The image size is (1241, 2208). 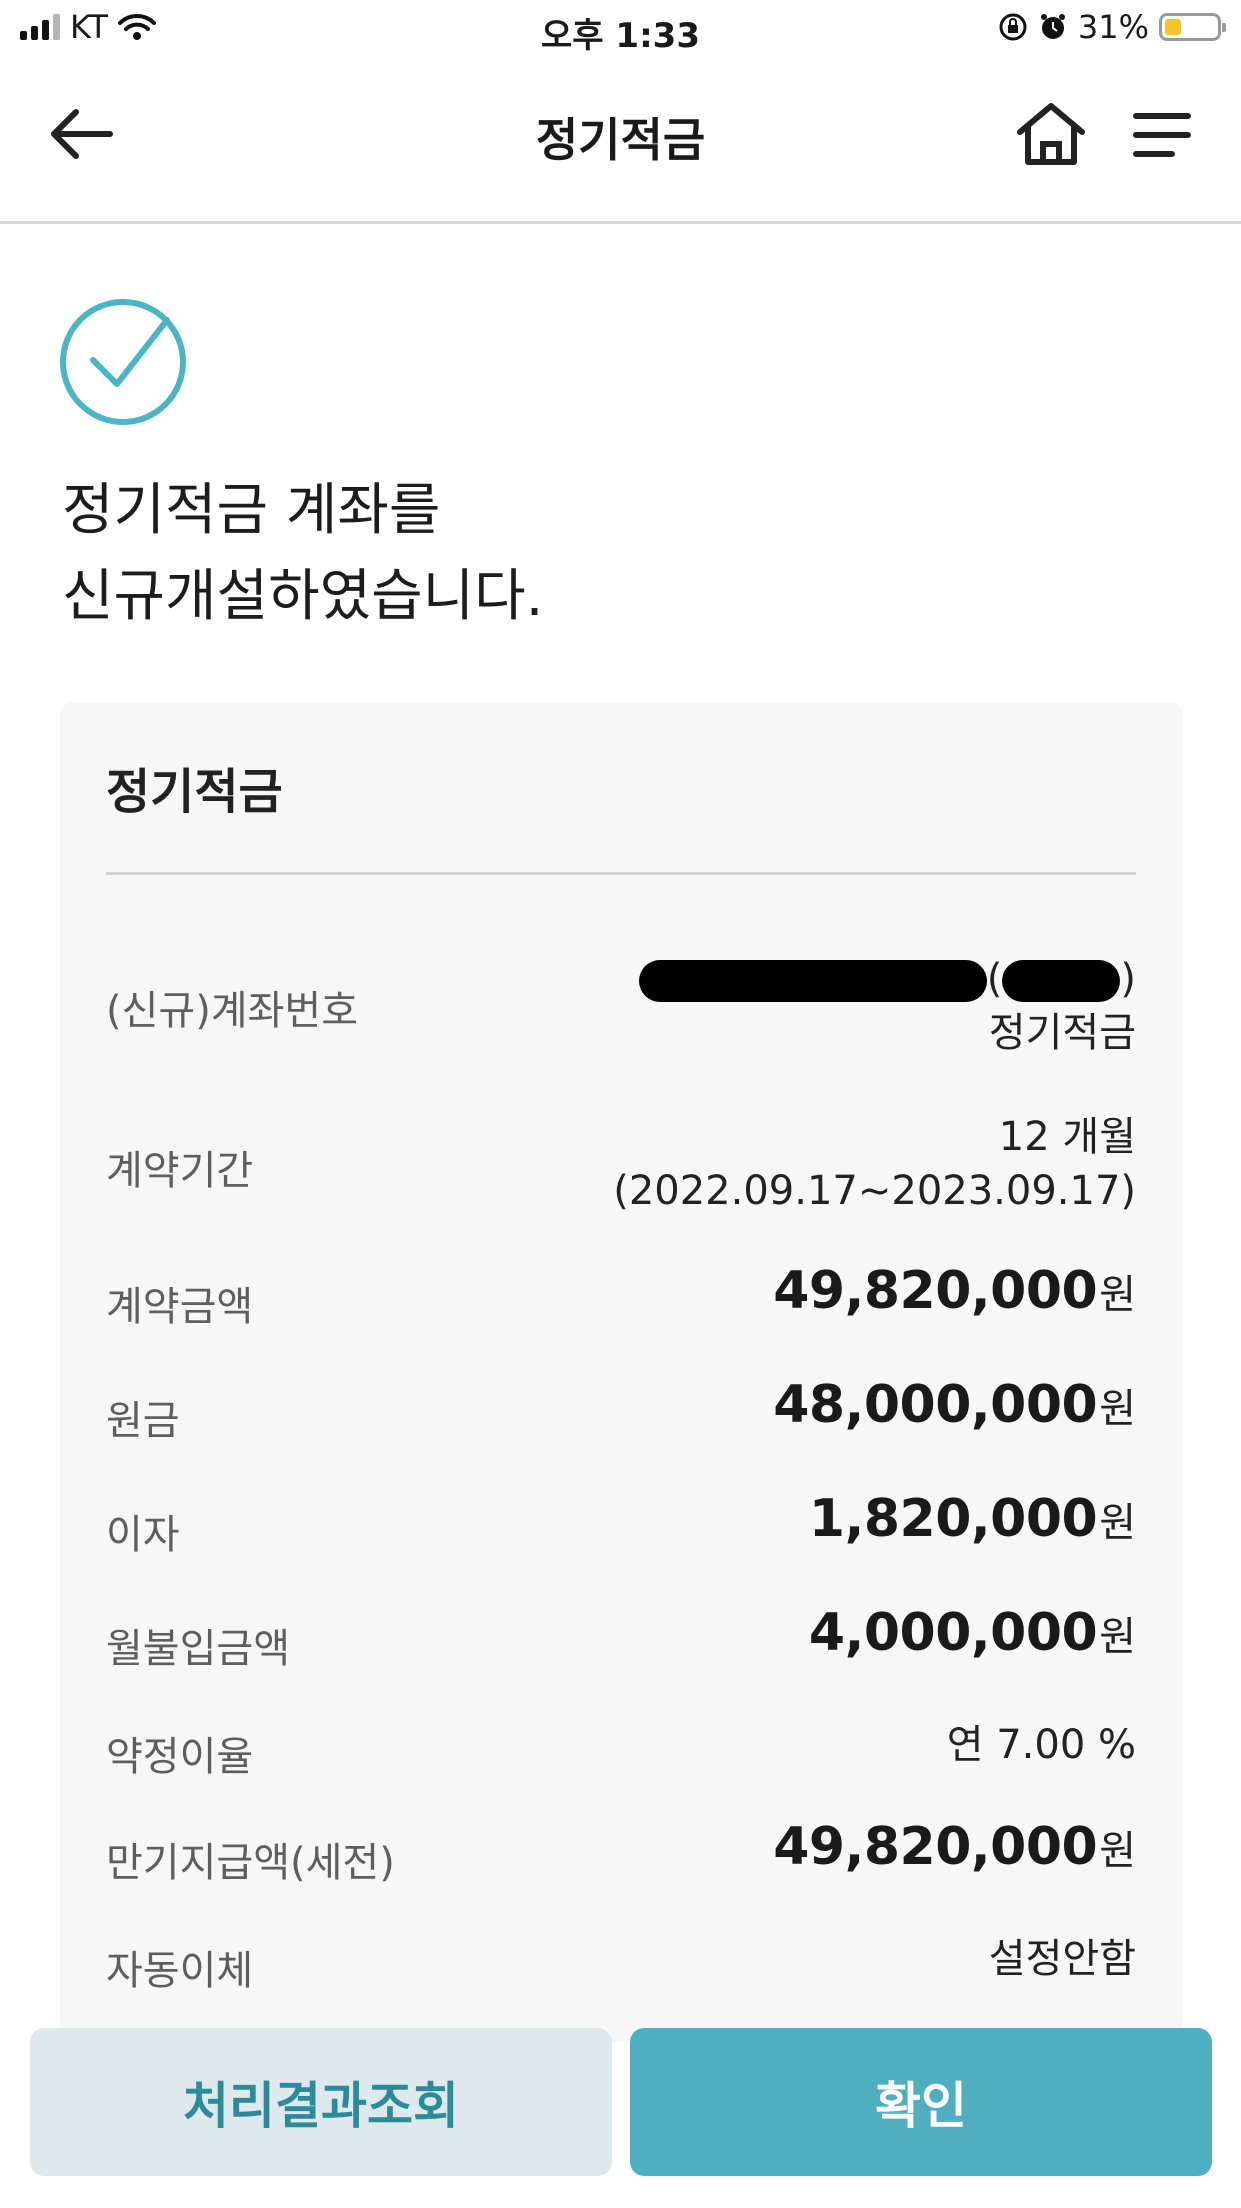 What do you see at coordinates (1052, 26) in the screenshot?
I see `alarm-icon` at bounding box center [1052, 26].